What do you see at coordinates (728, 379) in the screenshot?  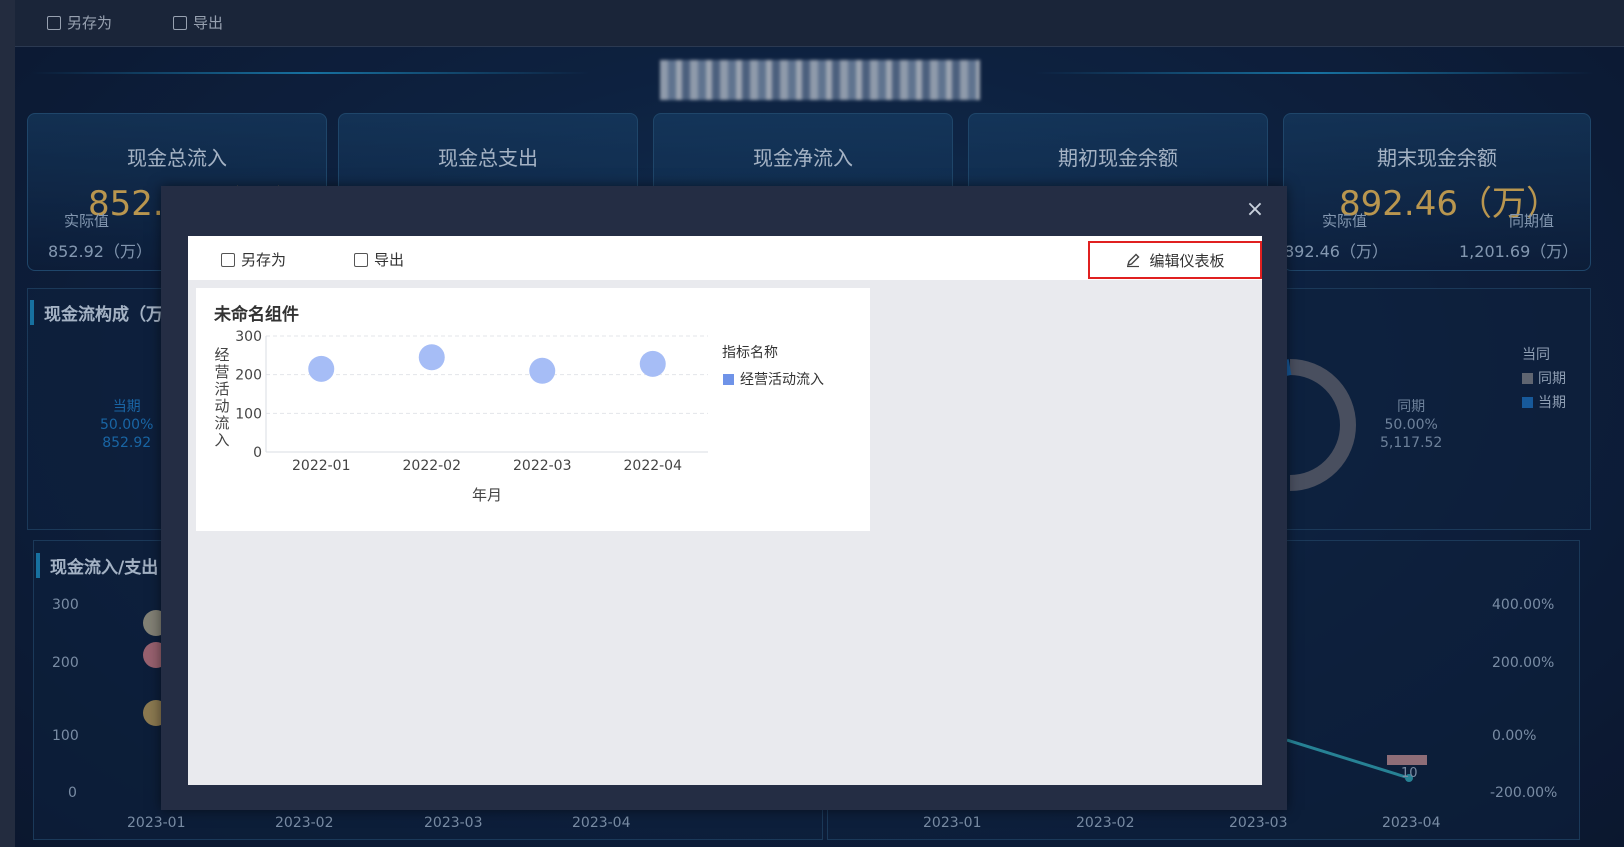 I see `legend-swatch` at bounding box center [728, 379].